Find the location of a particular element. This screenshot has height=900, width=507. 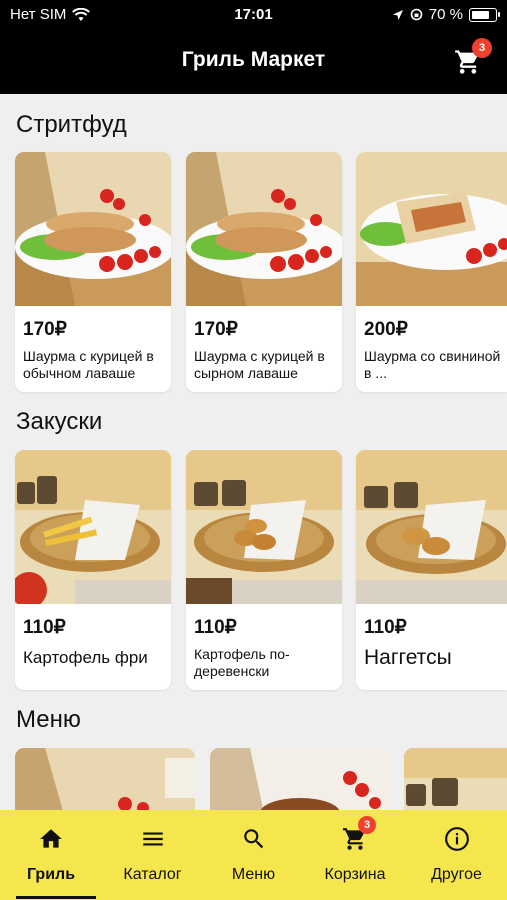

product-card: 110₽ Наггетсы is located at coordinates (431, 570).